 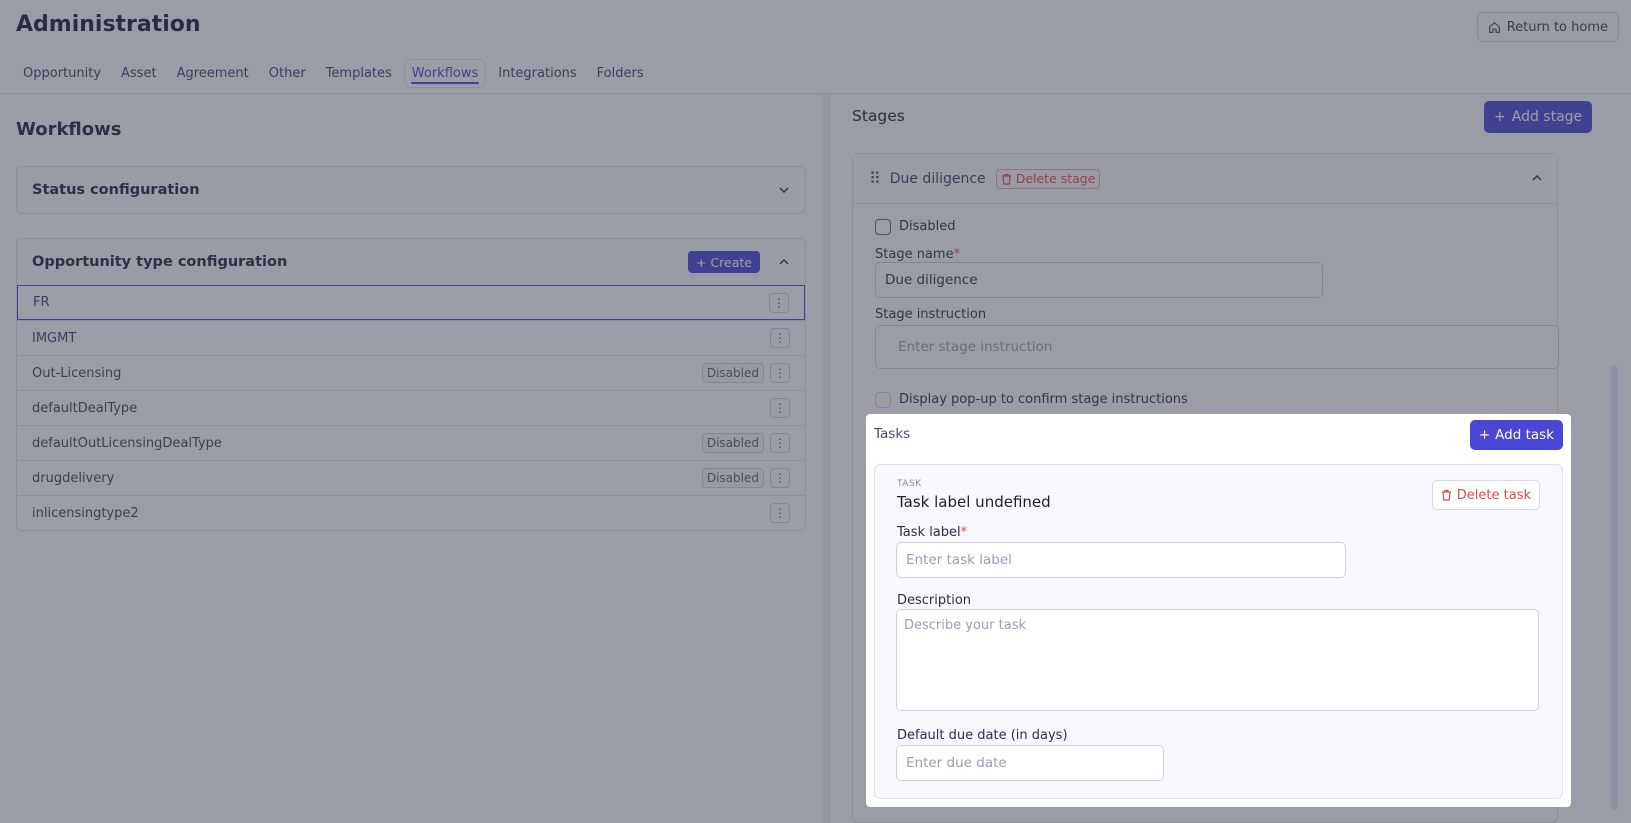 What do you see at coordinates (974, 502) in the screenshot?
I see `task-title: Task label undefined` at bounding box center [974, 502].